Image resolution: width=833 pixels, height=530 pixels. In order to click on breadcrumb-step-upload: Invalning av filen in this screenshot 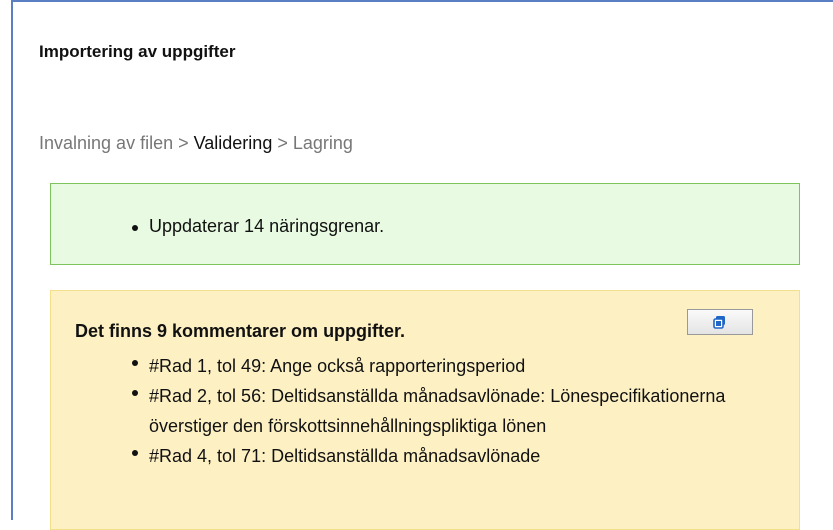, I will do `click(106, 143)`.